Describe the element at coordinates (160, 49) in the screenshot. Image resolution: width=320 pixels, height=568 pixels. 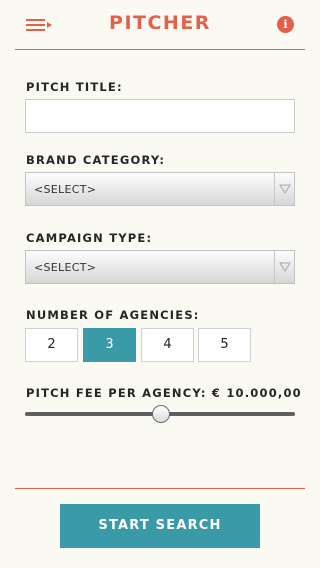
I see `header-divider` at that location.